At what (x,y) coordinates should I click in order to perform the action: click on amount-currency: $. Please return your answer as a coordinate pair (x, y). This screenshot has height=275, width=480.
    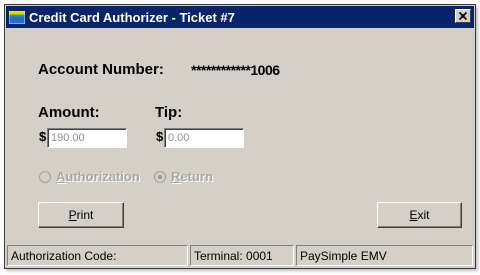
    Looking at the image, I should click on (43, 136).